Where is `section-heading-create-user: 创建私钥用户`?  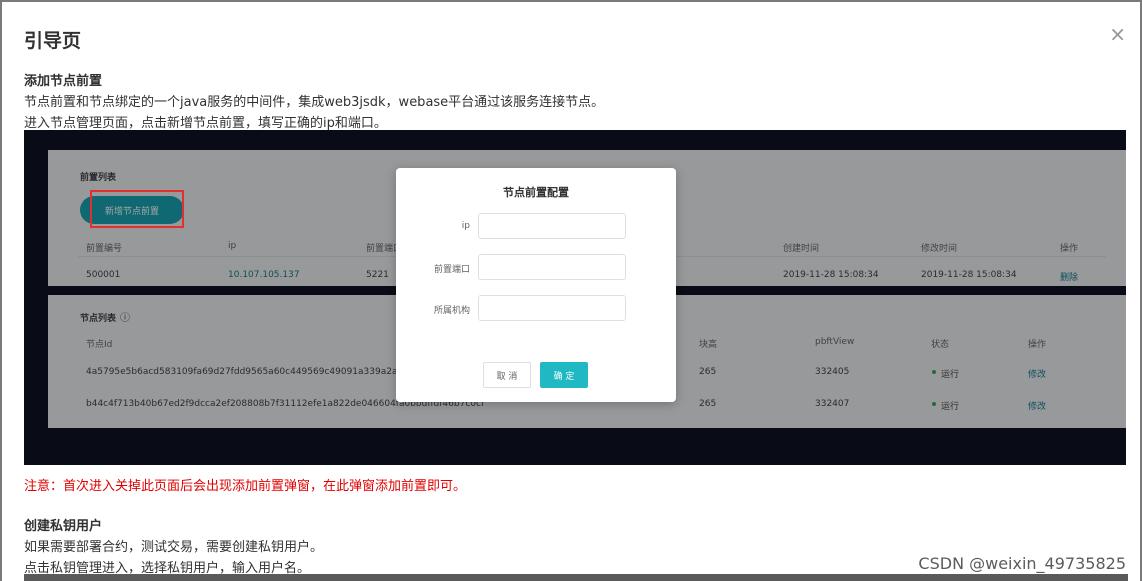 section-heading-create-user: 创建私钥用户 is located at coordinates (63, 526).